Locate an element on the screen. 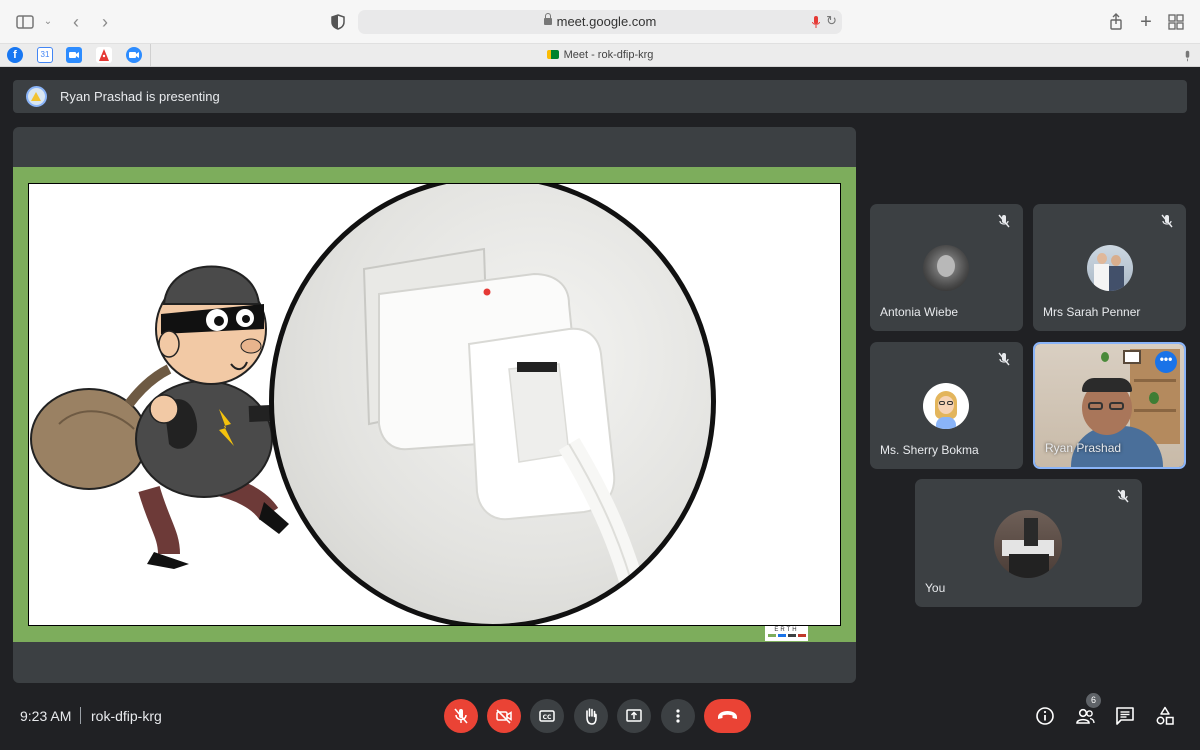 This screenshot has height=750, width=1200. participant-tile-ryan-prashad: ••• Ryan Prashad is located at coordinates (1109, 405).